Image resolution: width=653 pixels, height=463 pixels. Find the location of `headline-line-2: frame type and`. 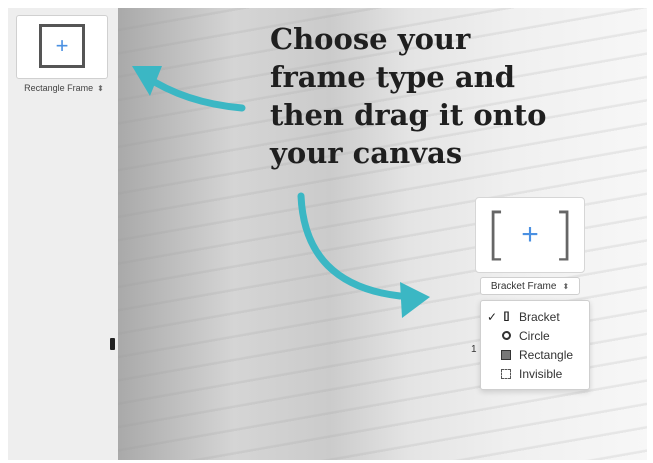

headline-line-2: frame type and is located at coordinates (392, 77).